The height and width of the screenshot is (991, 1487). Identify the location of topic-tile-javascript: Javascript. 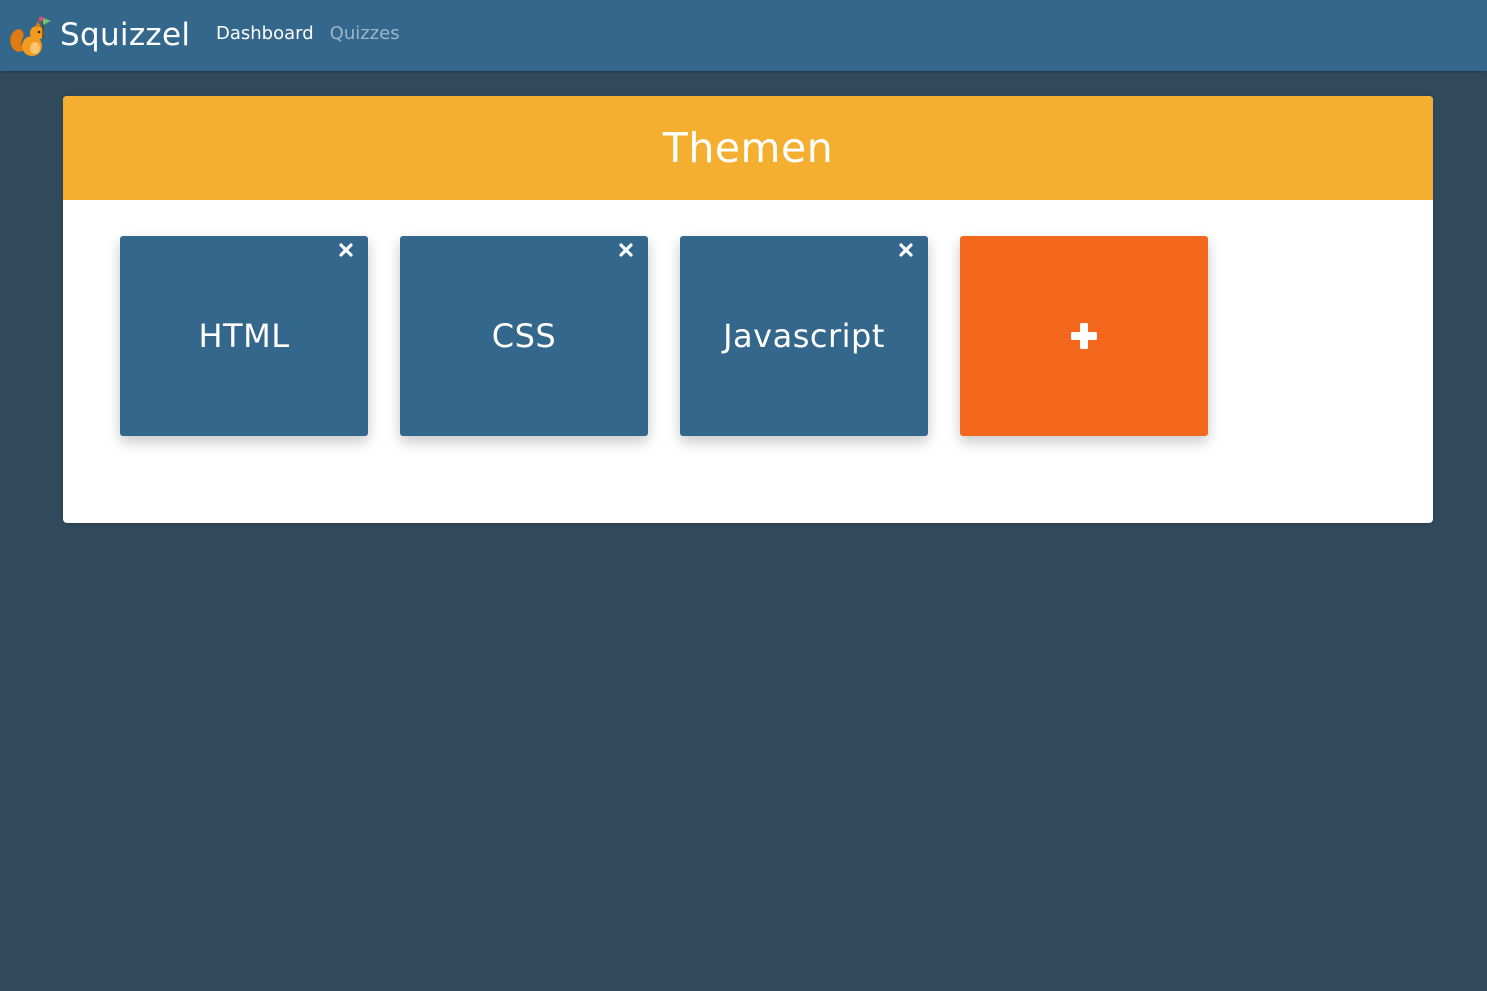
(804, 336).